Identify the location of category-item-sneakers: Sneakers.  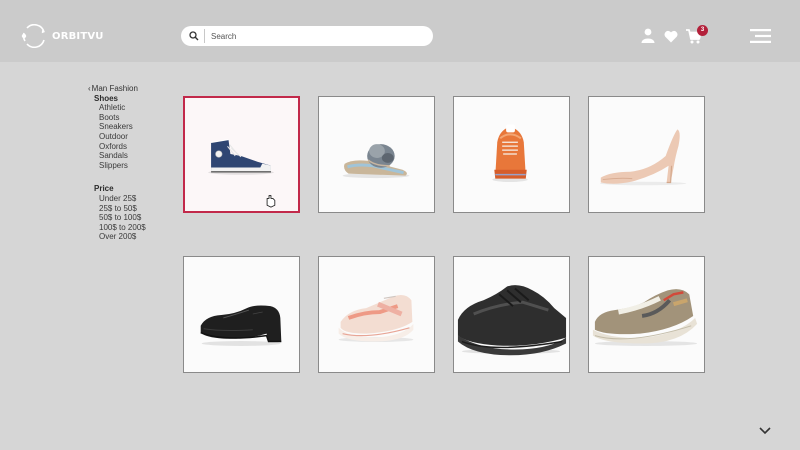
(122, 127).